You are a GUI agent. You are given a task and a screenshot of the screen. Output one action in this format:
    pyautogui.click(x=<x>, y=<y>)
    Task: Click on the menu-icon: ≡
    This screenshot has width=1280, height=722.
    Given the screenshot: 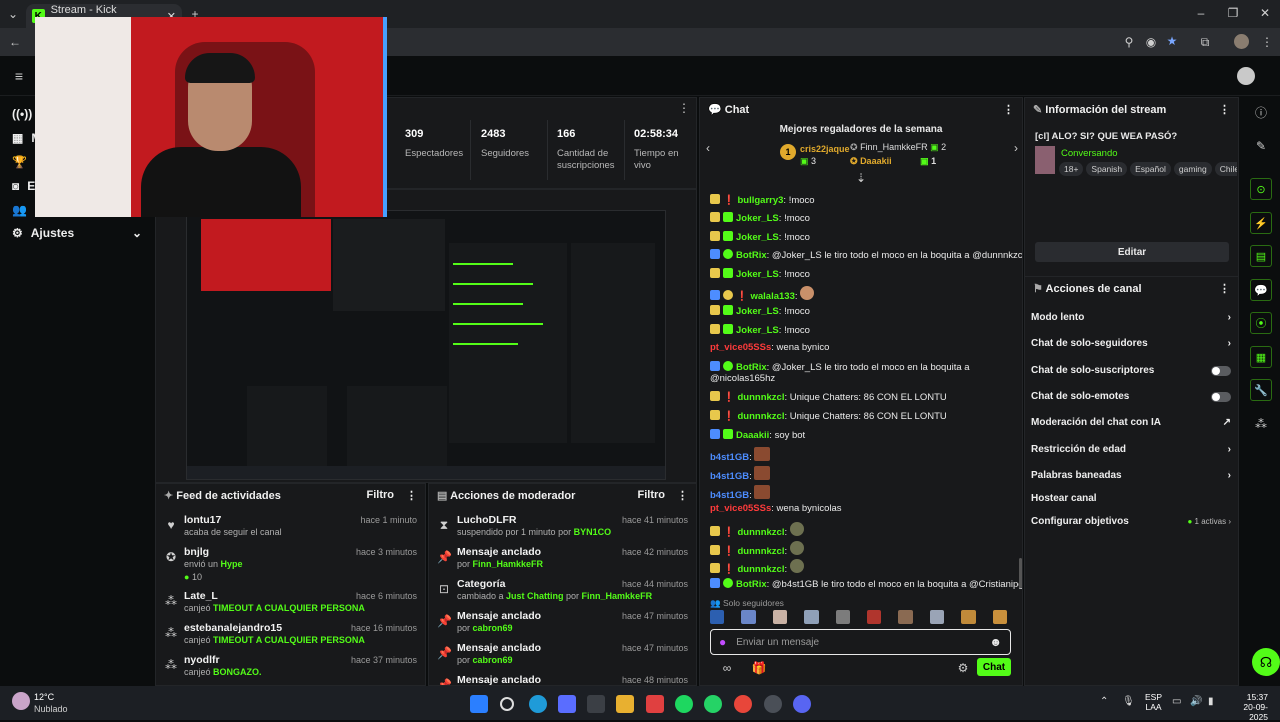 What is the action you would take?
    pyautogui.click(x=19, y=76)
    